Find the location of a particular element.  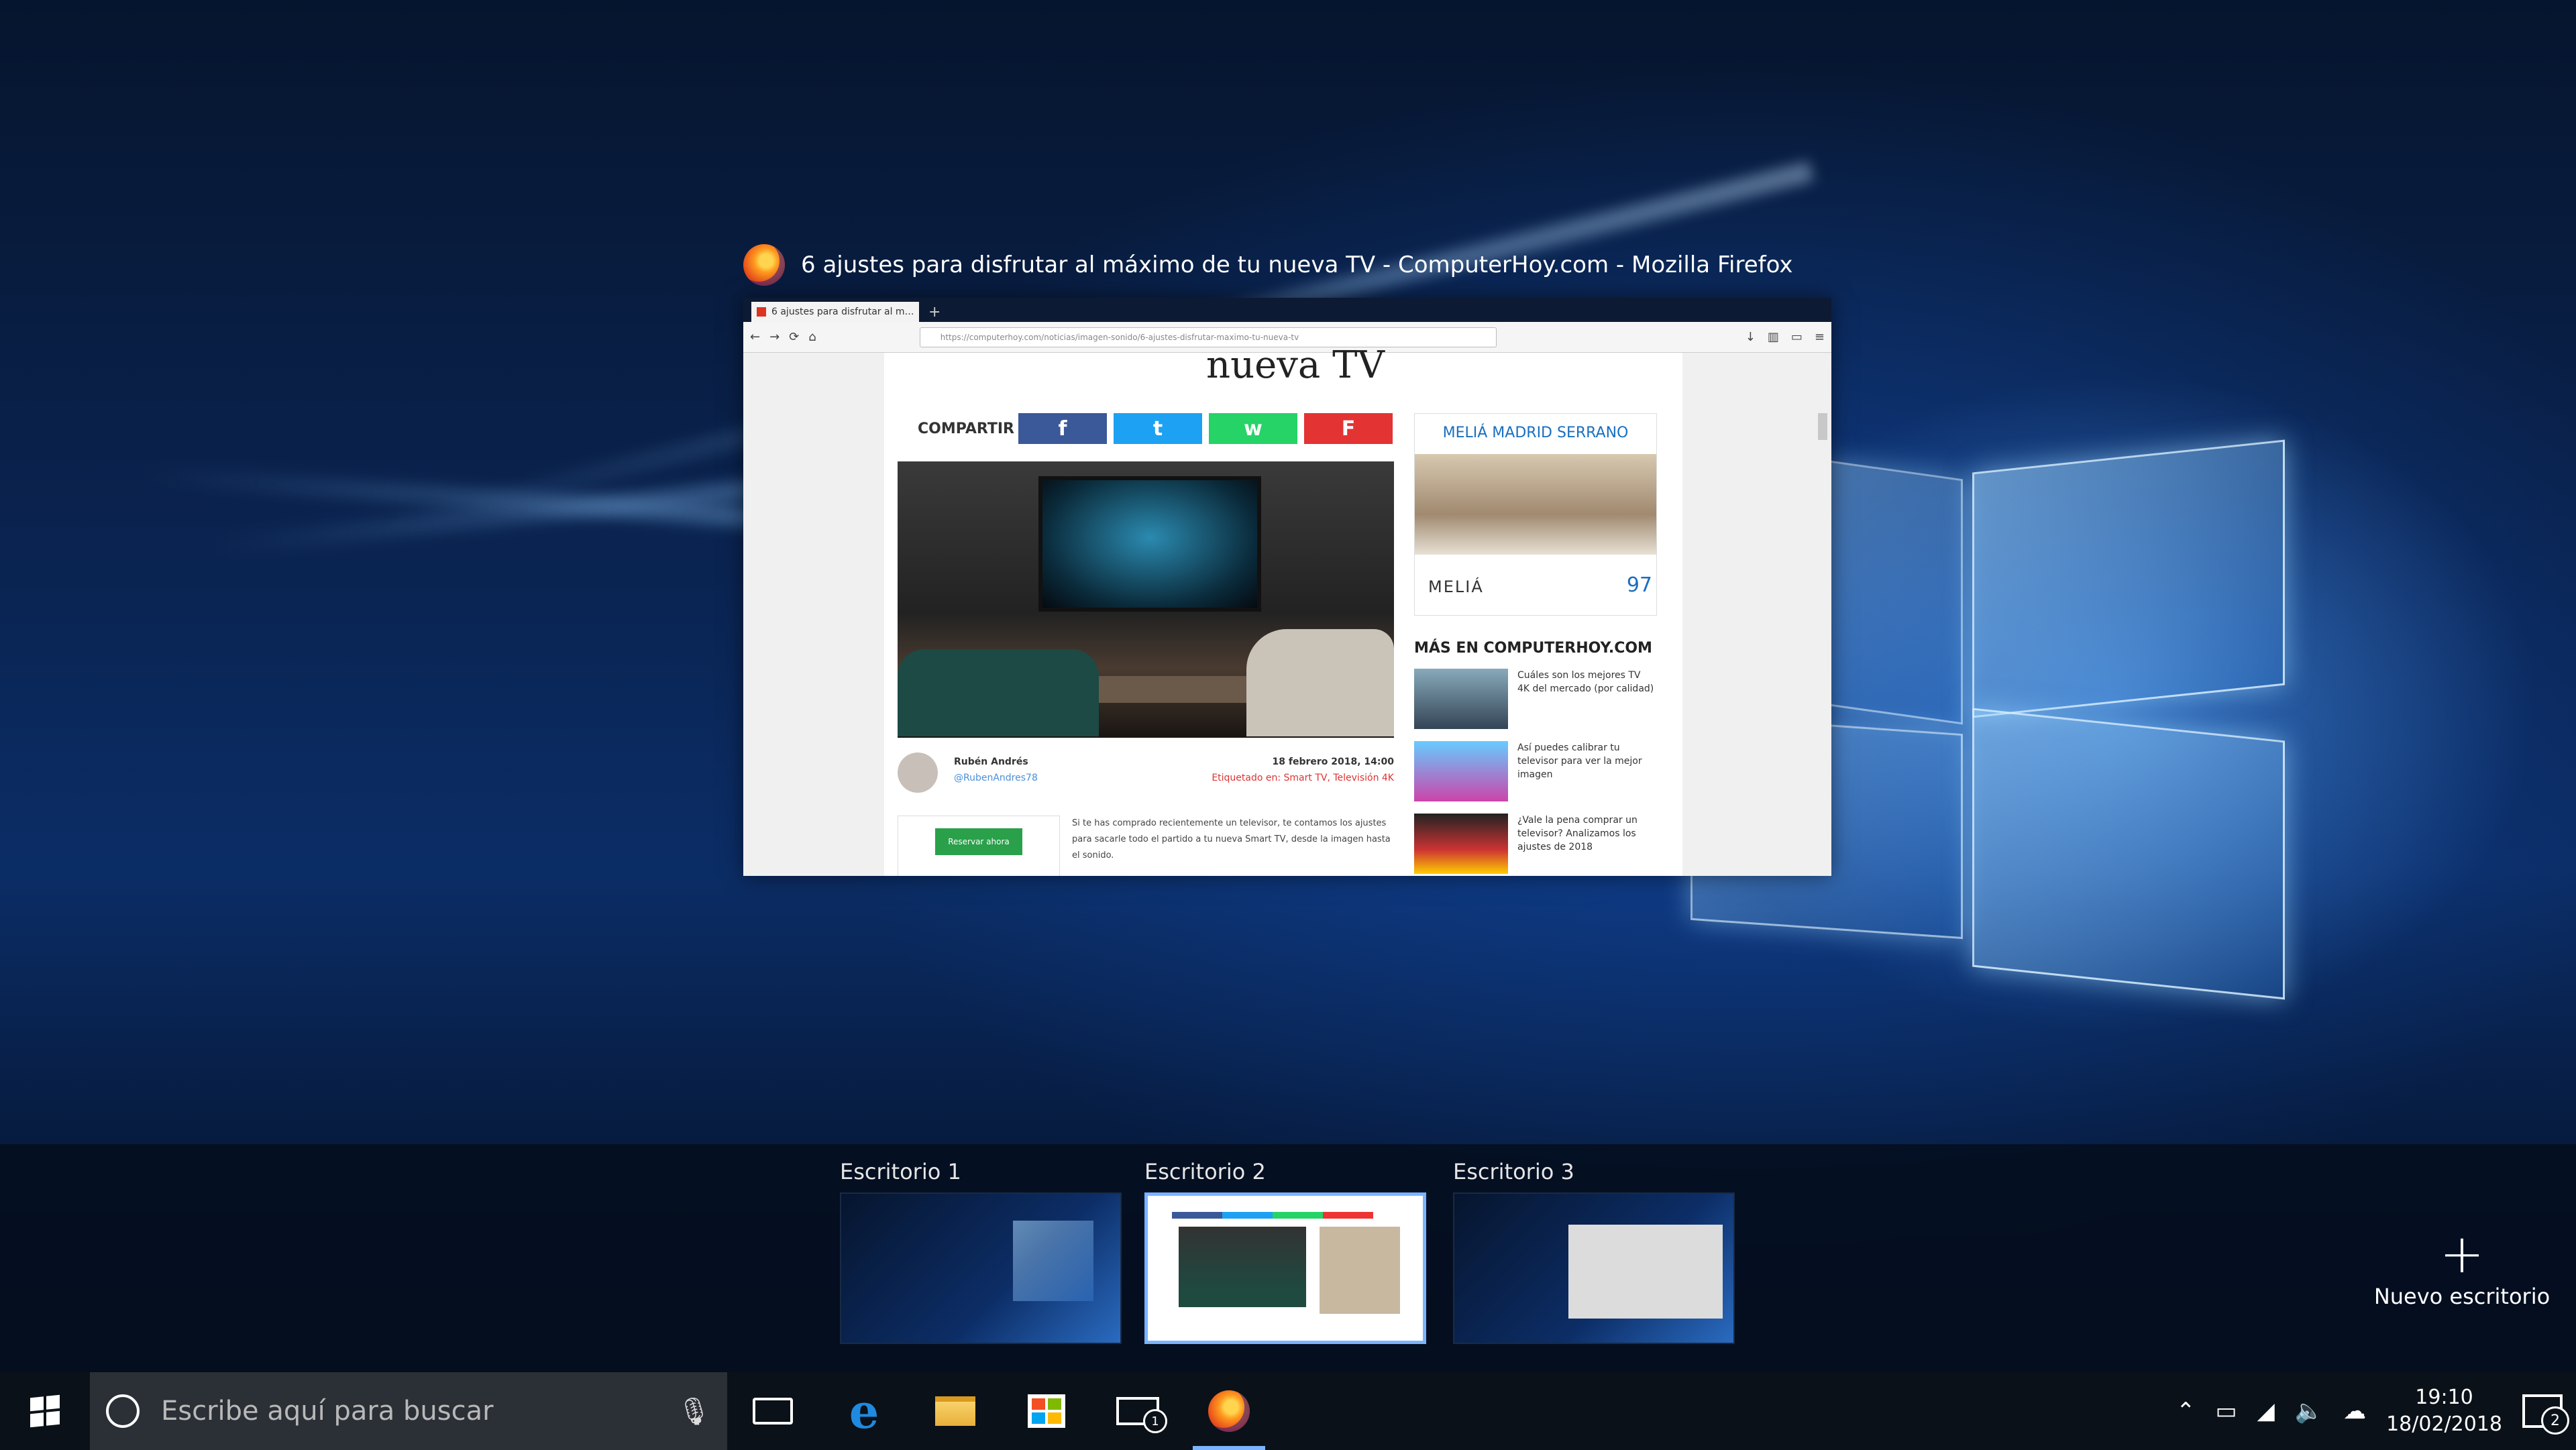

search-input is located at coordinates (408, 1411).